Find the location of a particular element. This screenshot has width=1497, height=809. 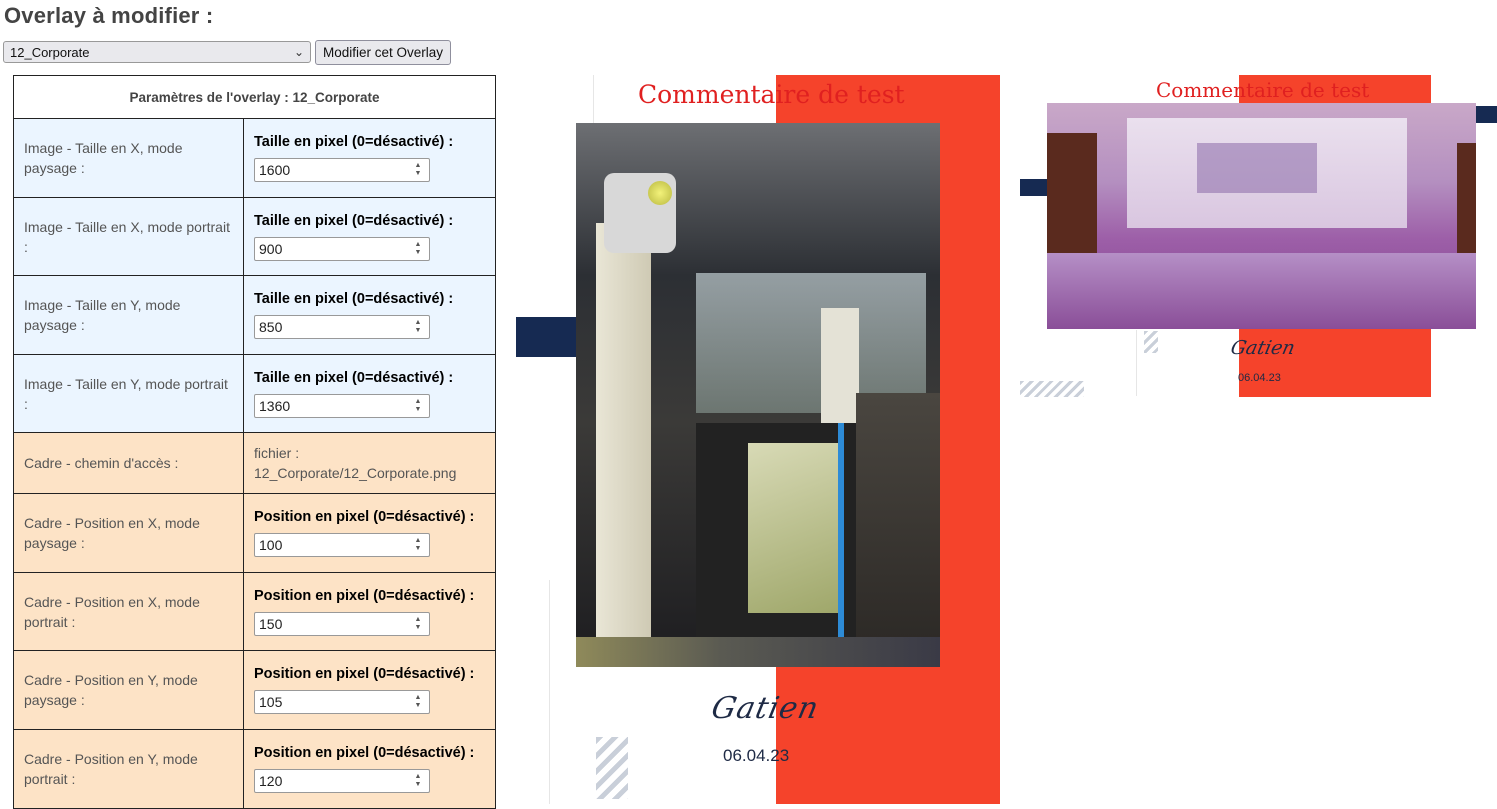

input-value: 900 is located at coordinates (271, 248).